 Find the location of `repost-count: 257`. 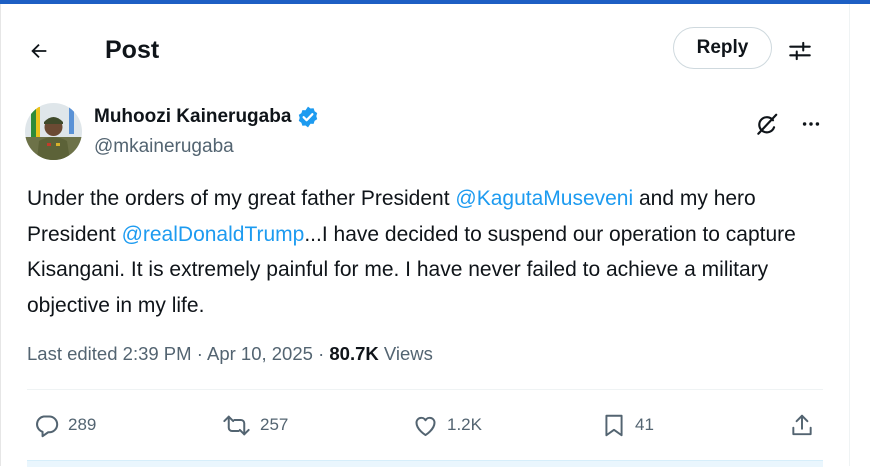

repost-count: 257 is located at coordinates (274, 424).